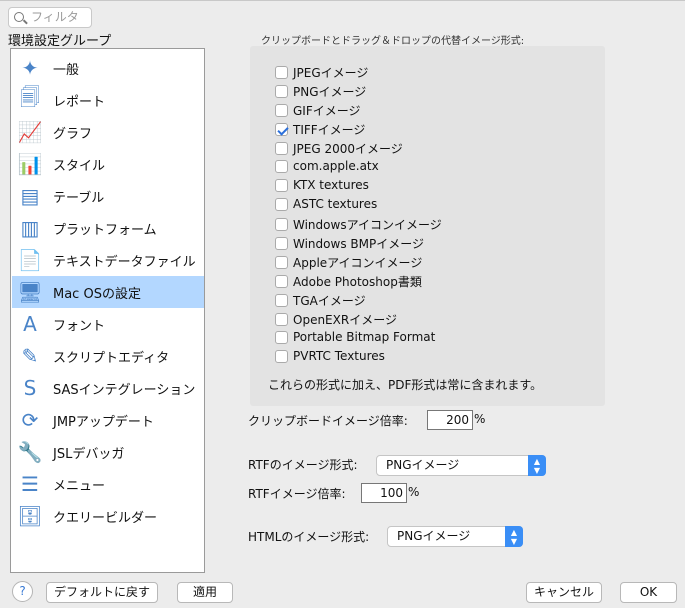 This screenshot has height=608, width=685. I want to click on sidebar-item: 🖥 Mac OSの設定, so click(108, 292).